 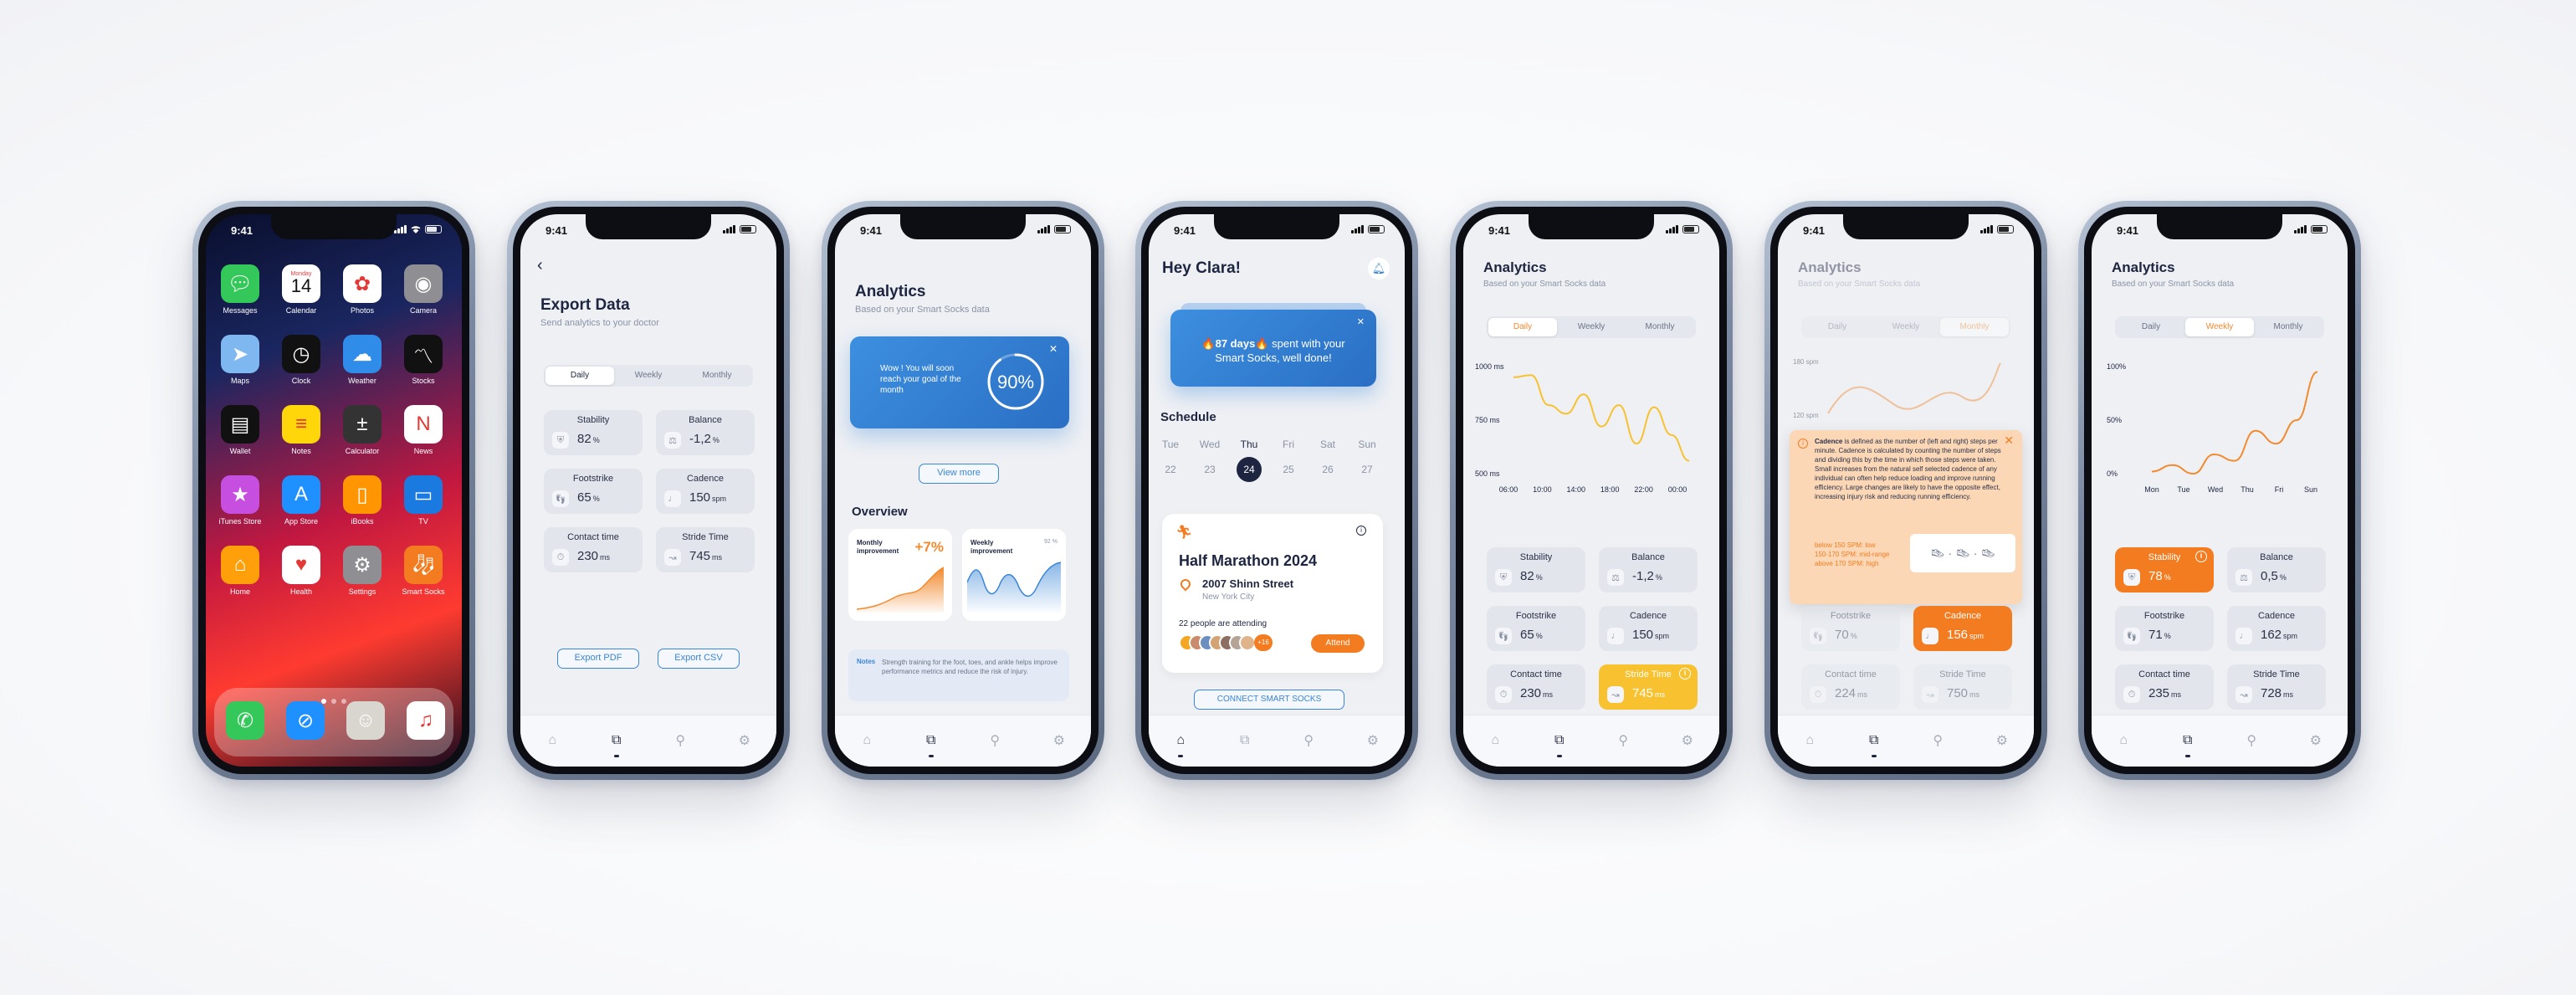 I want to click on metric-contact-time: Contact time ⏱ 235 ms, so click(x=2165, y=687).